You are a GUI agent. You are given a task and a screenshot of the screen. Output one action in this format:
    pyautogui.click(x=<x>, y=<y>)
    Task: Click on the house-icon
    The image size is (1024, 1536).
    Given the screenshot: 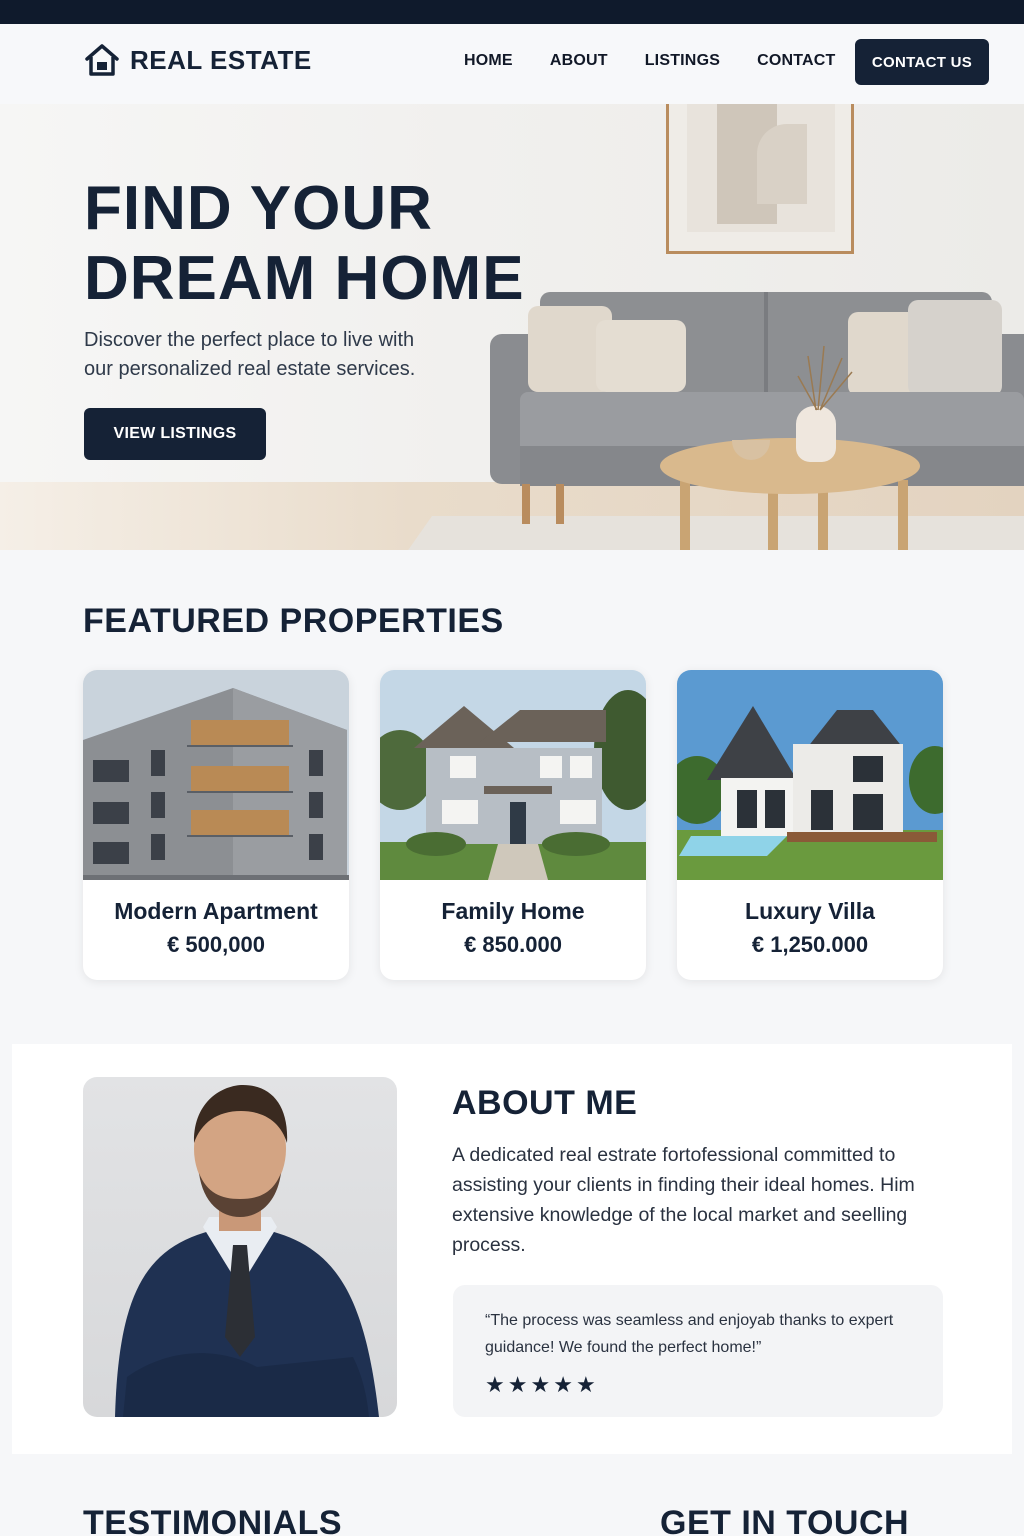 What is the action you would take?
    pyautogui.click(x=102, y=60)
    